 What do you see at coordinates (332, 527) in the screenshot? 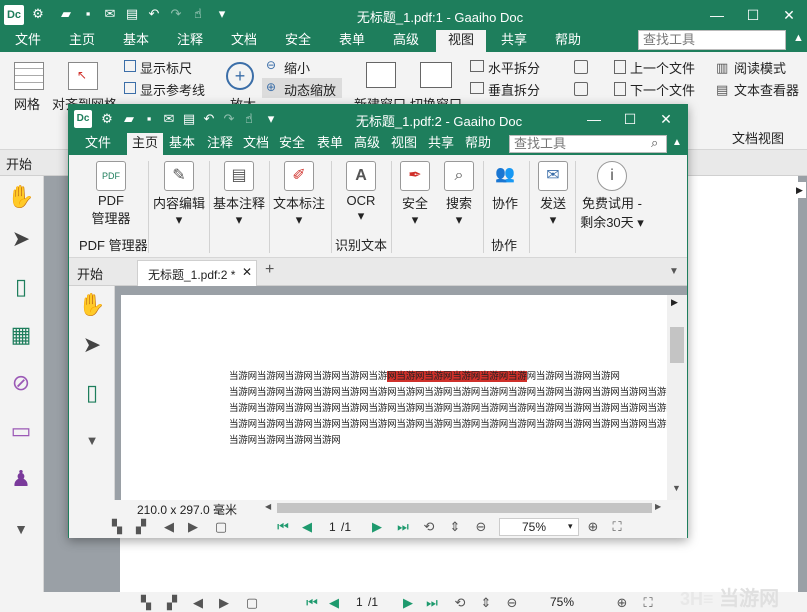
I see `page-number-field: 1` at bounding box center [332, 527].